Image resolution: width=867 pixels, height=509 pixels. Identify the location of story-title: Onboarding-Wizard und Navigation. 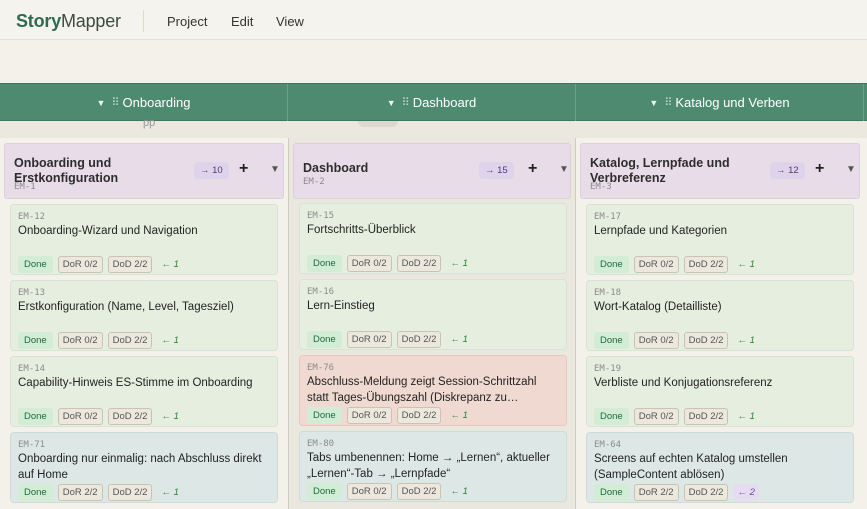
(108, 231).